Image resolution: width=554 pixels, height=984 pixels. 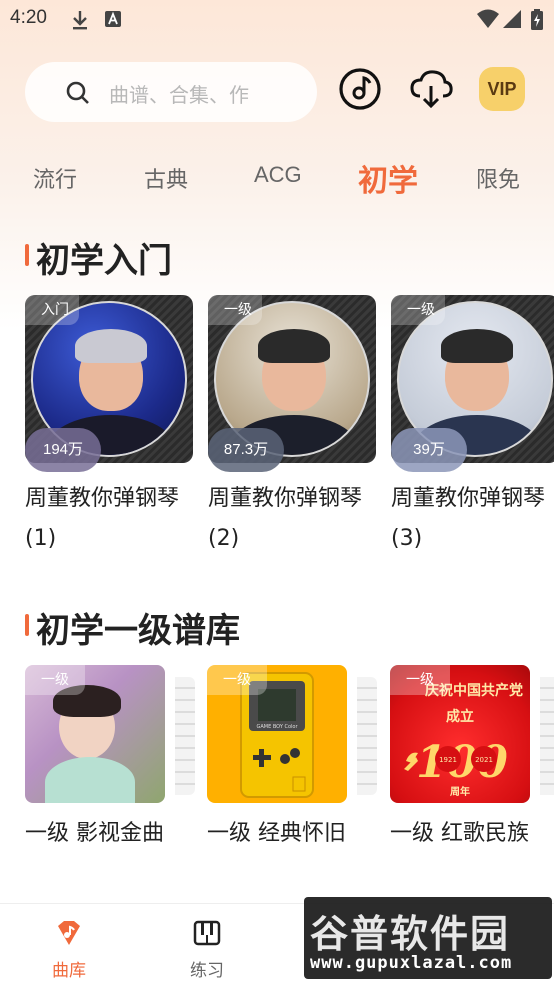 What do you see at coordinates (472, 734) in the screenshot?
I see `card-thumbnail: 庆祝中国共产党 成立 100 1921 2021 周年 一级` at bounding box center [472, 734].